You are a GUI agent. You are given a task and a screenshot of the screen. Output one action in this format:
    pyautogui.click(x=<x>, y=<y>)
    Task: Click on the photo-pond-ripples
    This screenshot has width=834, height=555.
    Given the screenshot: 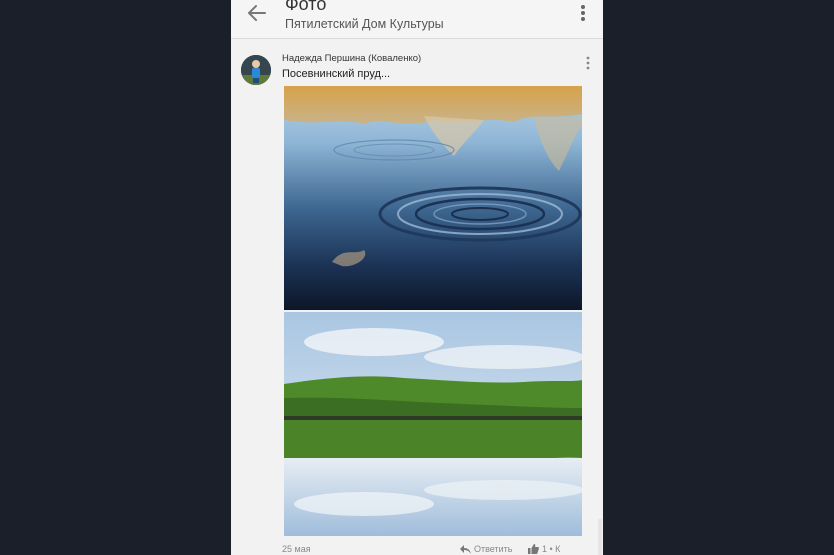 What is the action you would take?
    pyautogui.click(x=433, y=198)
    